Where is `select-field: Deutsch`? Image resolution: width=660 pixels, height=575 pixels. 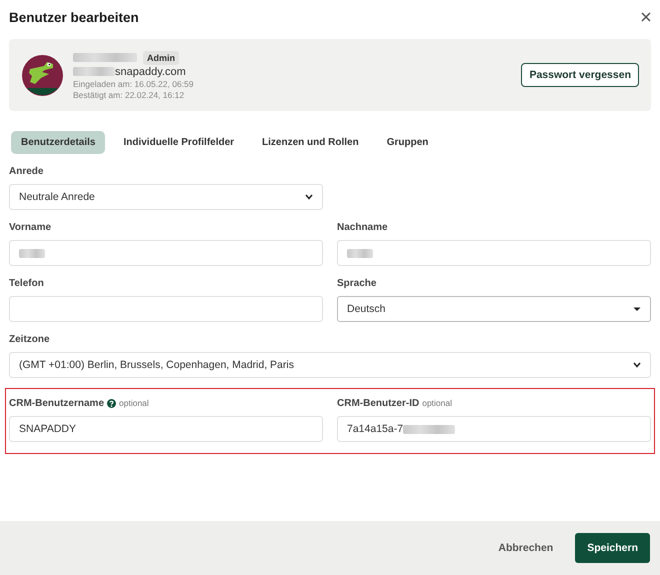 select-field: Deutsch is located at coordinates (494, 309).